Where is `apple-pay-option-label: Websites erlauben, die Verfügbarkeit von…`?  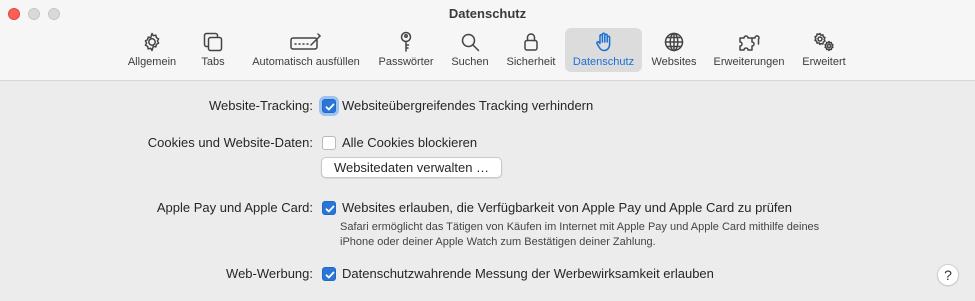
apple-pay-option-label: Websites erlauben, die Verfügbarkeit von… is located at coordinates (567, 207).